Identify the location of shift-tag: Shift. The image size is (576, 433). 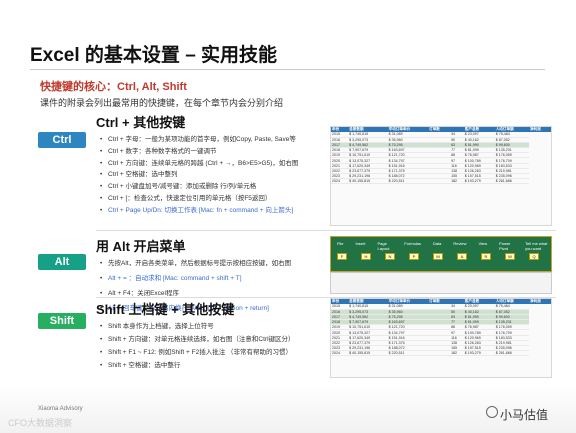
(62, 321).